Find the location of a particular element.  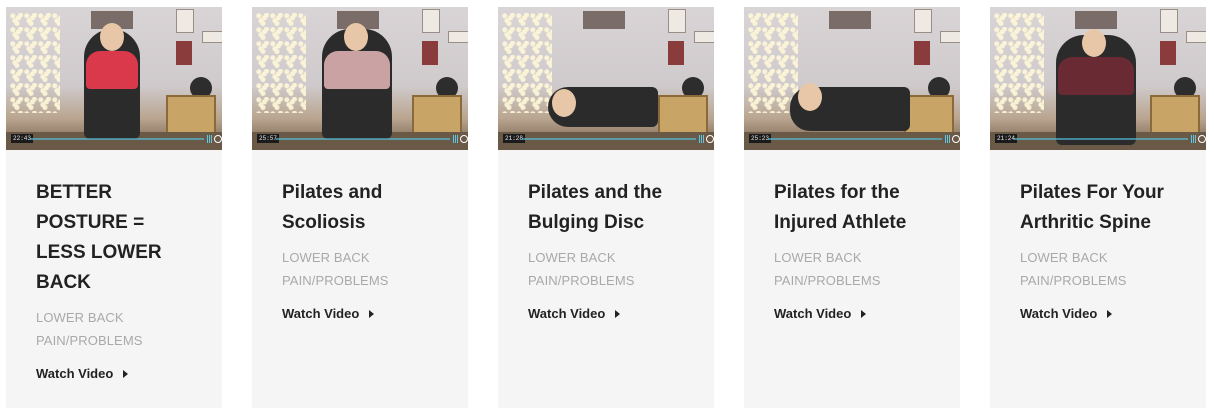

video-player-controls: 21:28 is located at coordinates (606, 139).